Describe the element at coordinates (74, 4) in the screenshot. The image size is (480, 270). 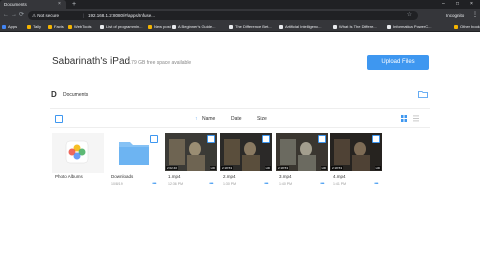
I see `new-tab-button: +` at that location.